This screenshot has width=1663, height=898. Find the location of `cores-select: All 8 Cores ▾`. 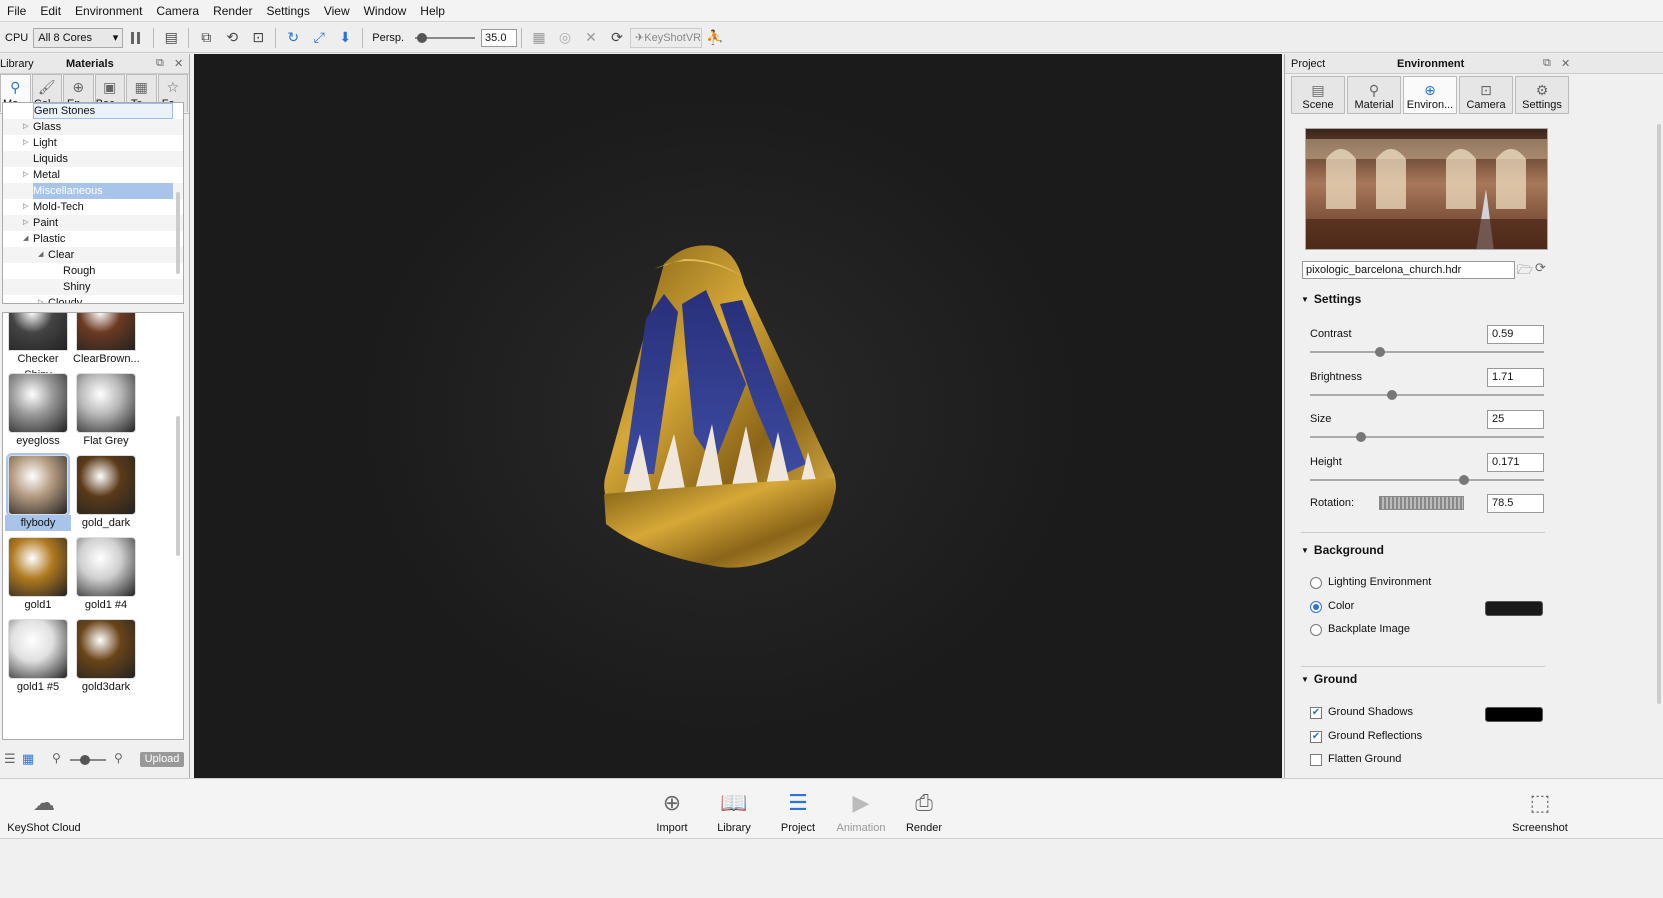

cores-select: All 8 Cores ▾ is located at coordinates (78, 37).